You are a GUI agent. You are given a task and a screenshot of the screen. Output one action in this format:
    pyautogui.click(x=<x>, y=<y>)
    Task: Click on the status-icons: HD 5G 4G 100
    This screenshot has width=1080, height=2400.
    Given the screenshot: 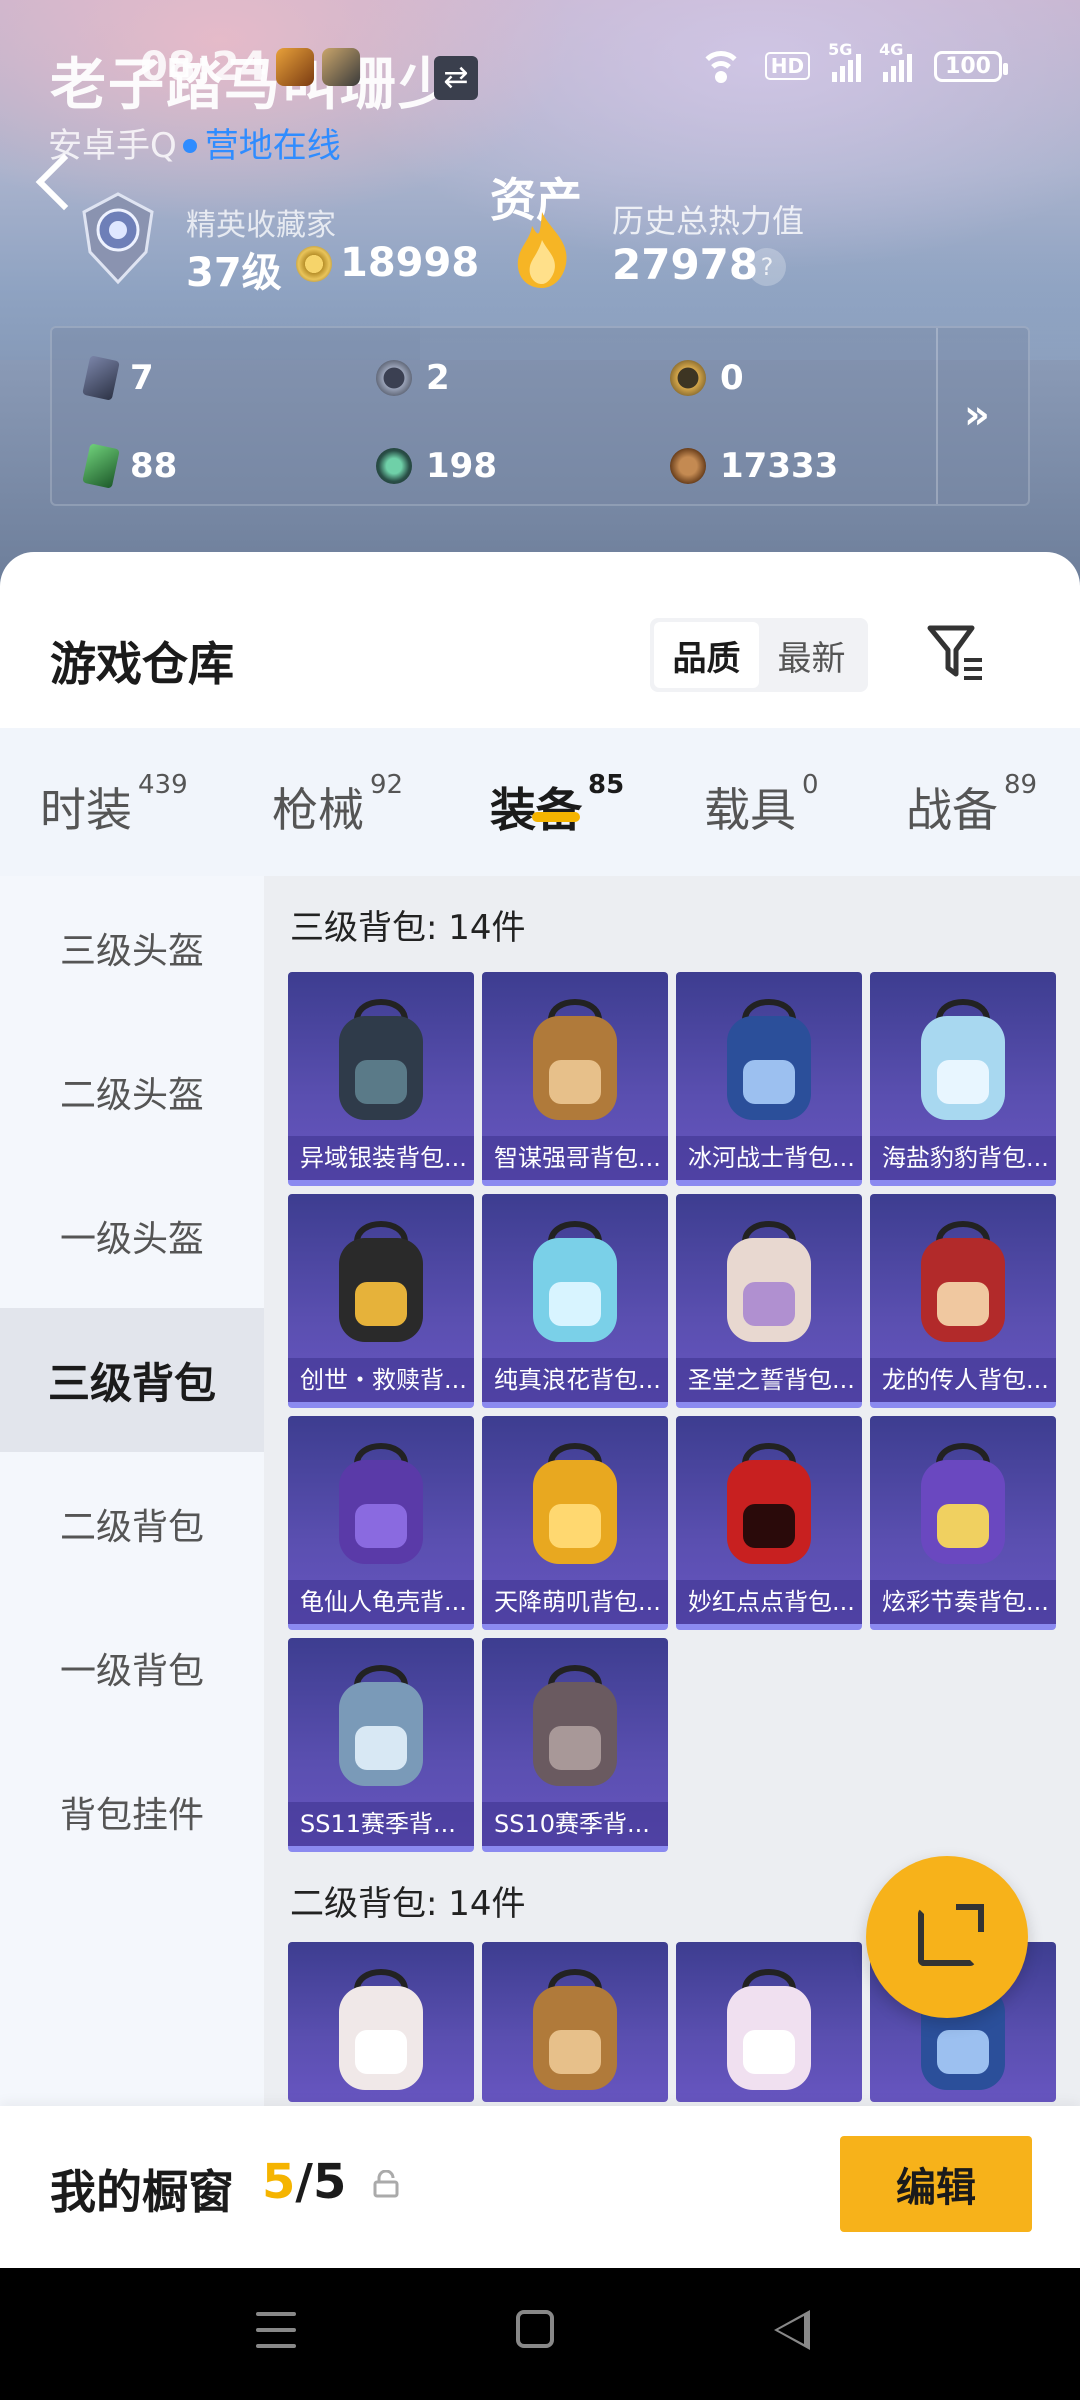 What is the action you would take?
    pyautogui.click(x=853, y=61)
    